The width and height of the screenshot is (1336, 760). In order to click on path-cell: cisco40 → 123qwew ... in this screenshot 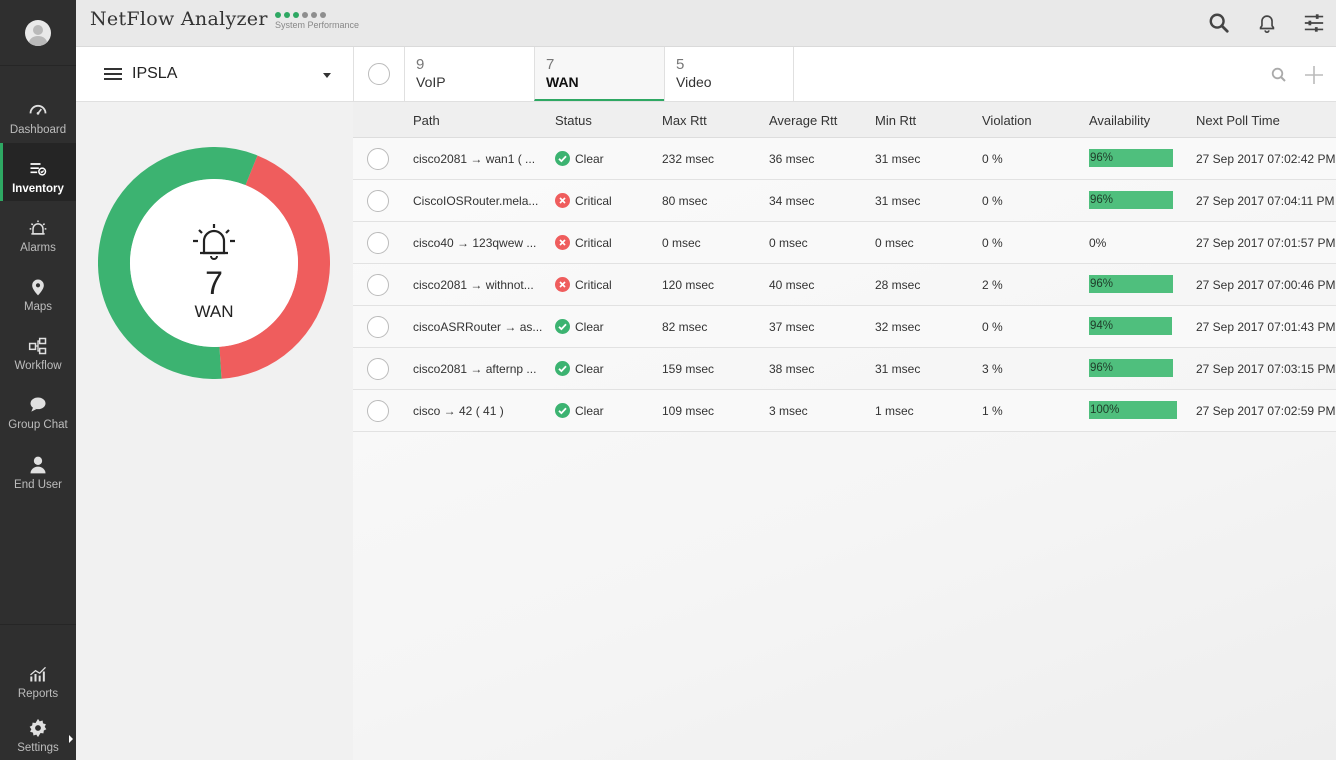, I will do `click(474, 243)`.